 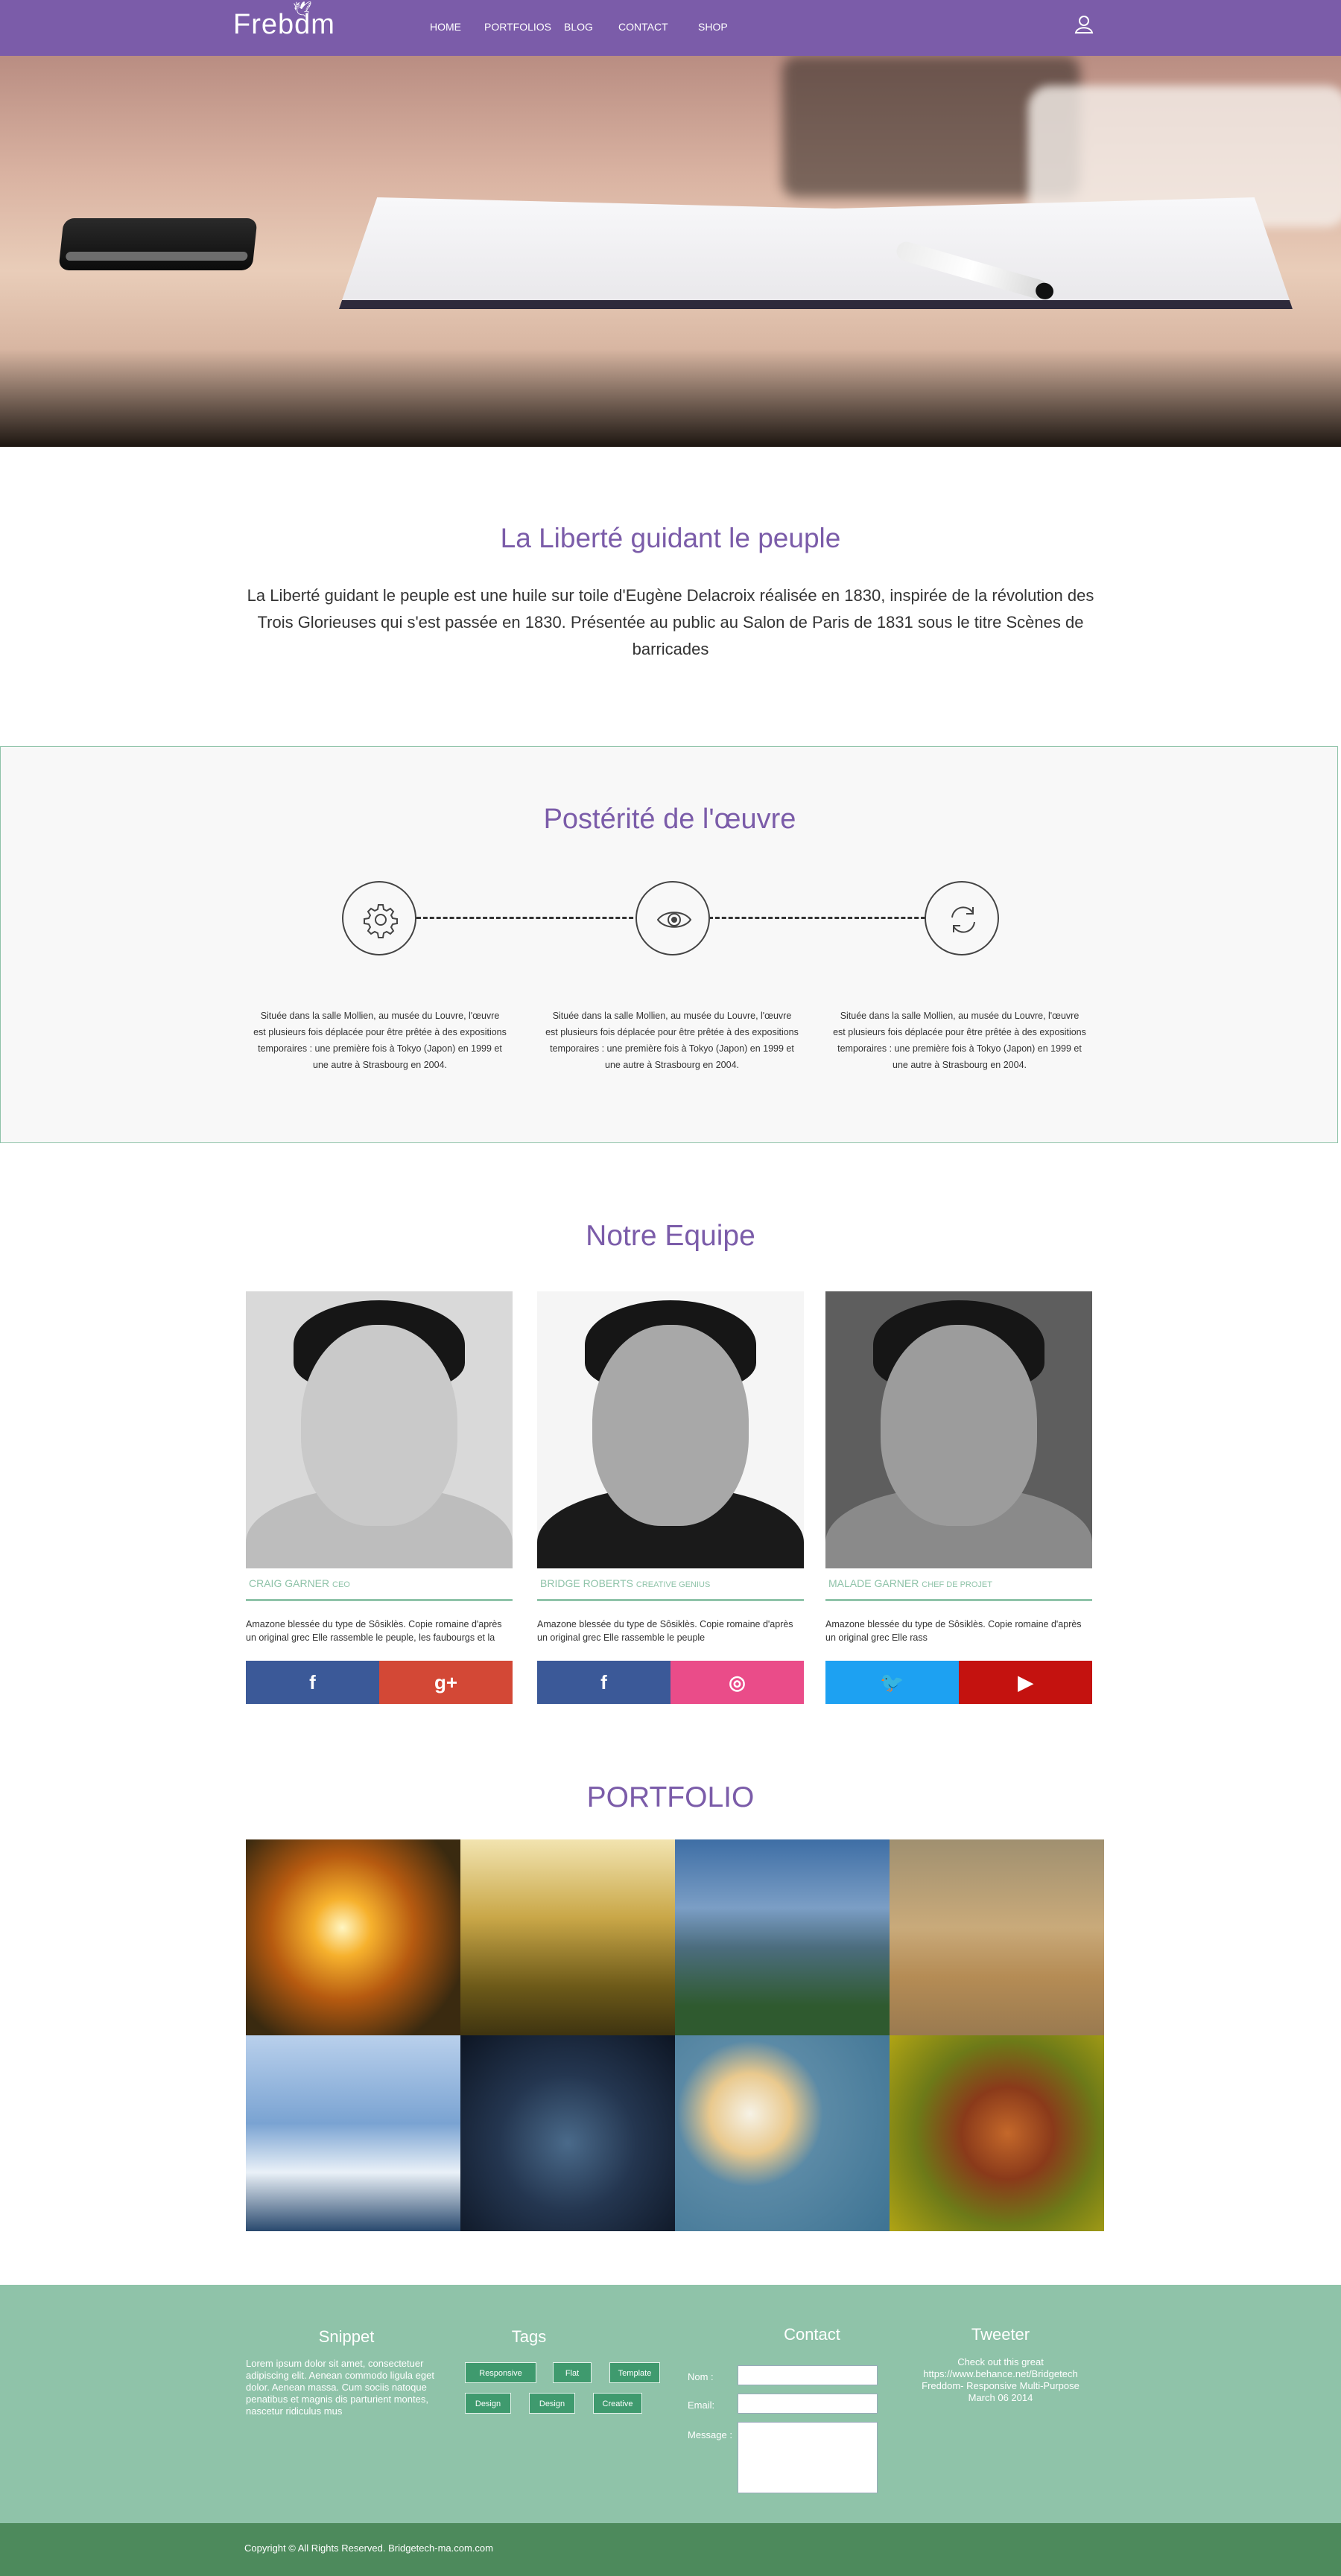 What do you see at coordinates (517, 27) in the screenshot?
I see `nav-portfolios: PORTFOLIOS` at bounding box center [517, 27].